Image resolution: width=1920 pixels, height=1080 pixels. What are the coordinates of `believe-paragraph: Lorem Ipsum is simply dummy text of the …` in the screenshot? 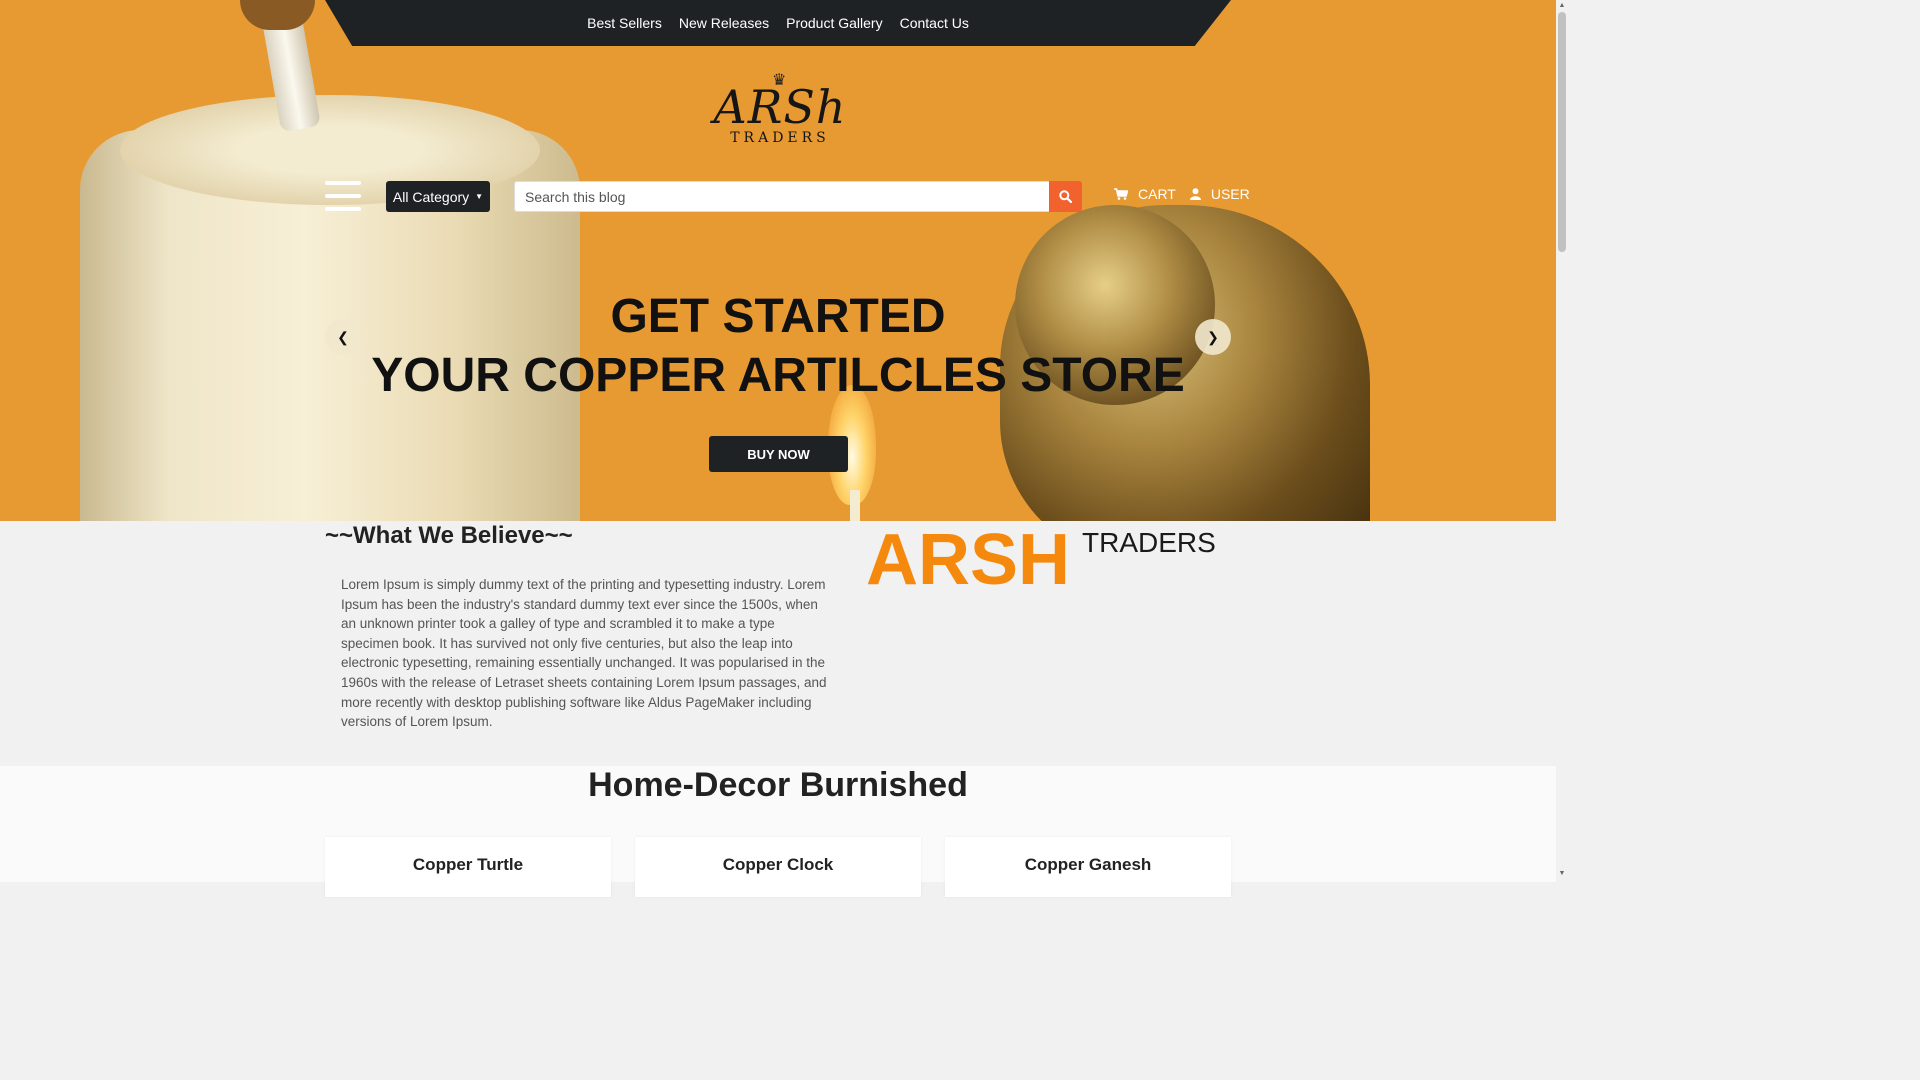 It's located at (584, 653).